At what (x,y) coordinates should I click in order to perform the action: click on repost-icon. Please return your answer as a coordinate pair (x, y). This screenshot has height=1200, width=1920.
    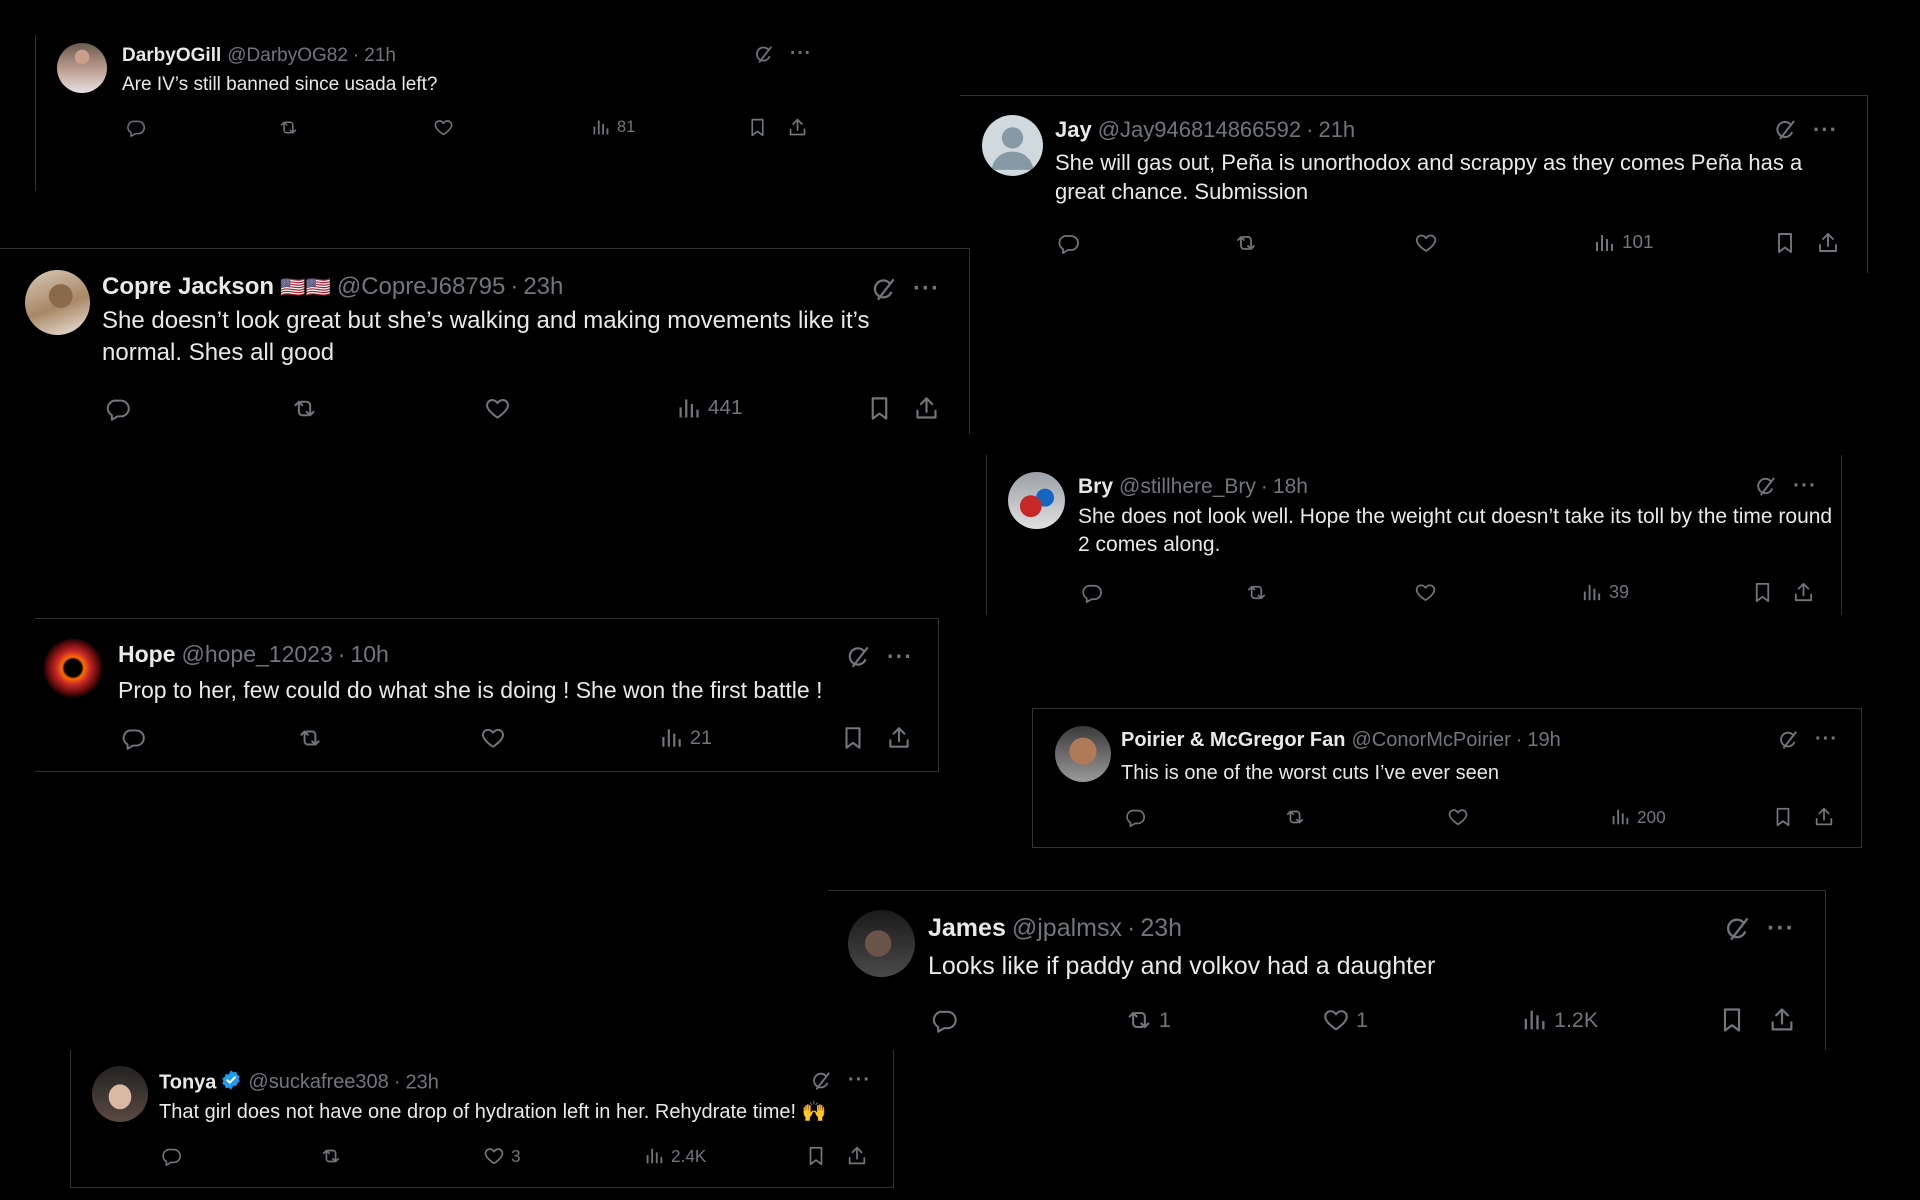
    Looking at the image, I should click on (331, 1156).